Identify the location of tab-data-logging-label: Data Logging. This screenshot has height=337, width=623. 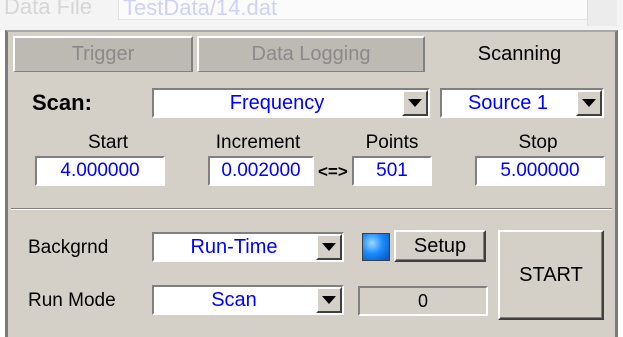
(311, 54).